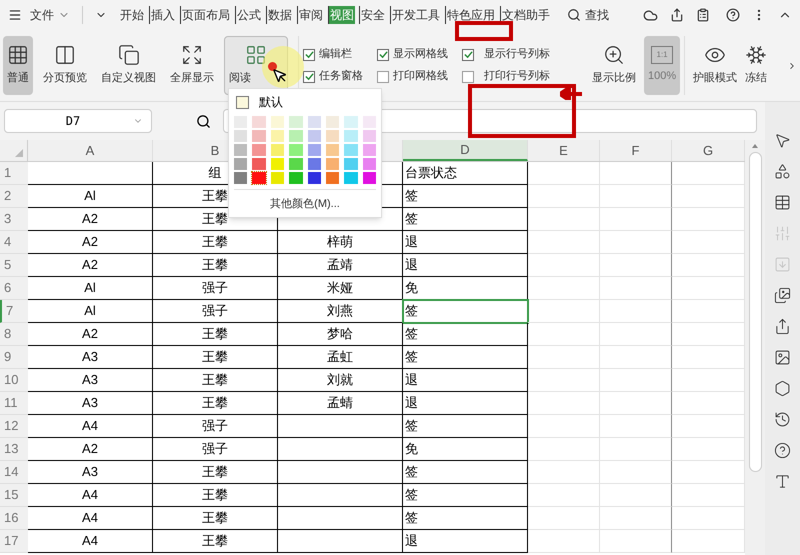 The width and height of the screenshot is (800, 555). What do you see at coordinates (65, 65) in the screenshot?
I see `view-button: 分页预览` at bounding box center [65, 65].